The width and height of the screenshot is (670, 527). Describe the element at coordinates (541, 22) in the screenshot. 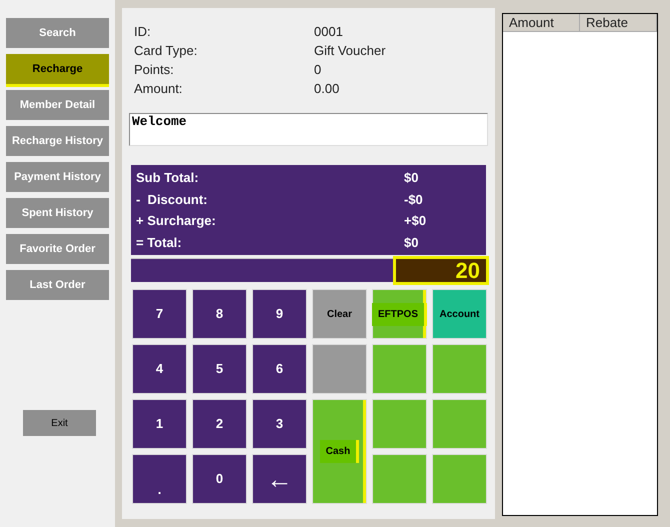

I see `column-header: Amount` at that location.